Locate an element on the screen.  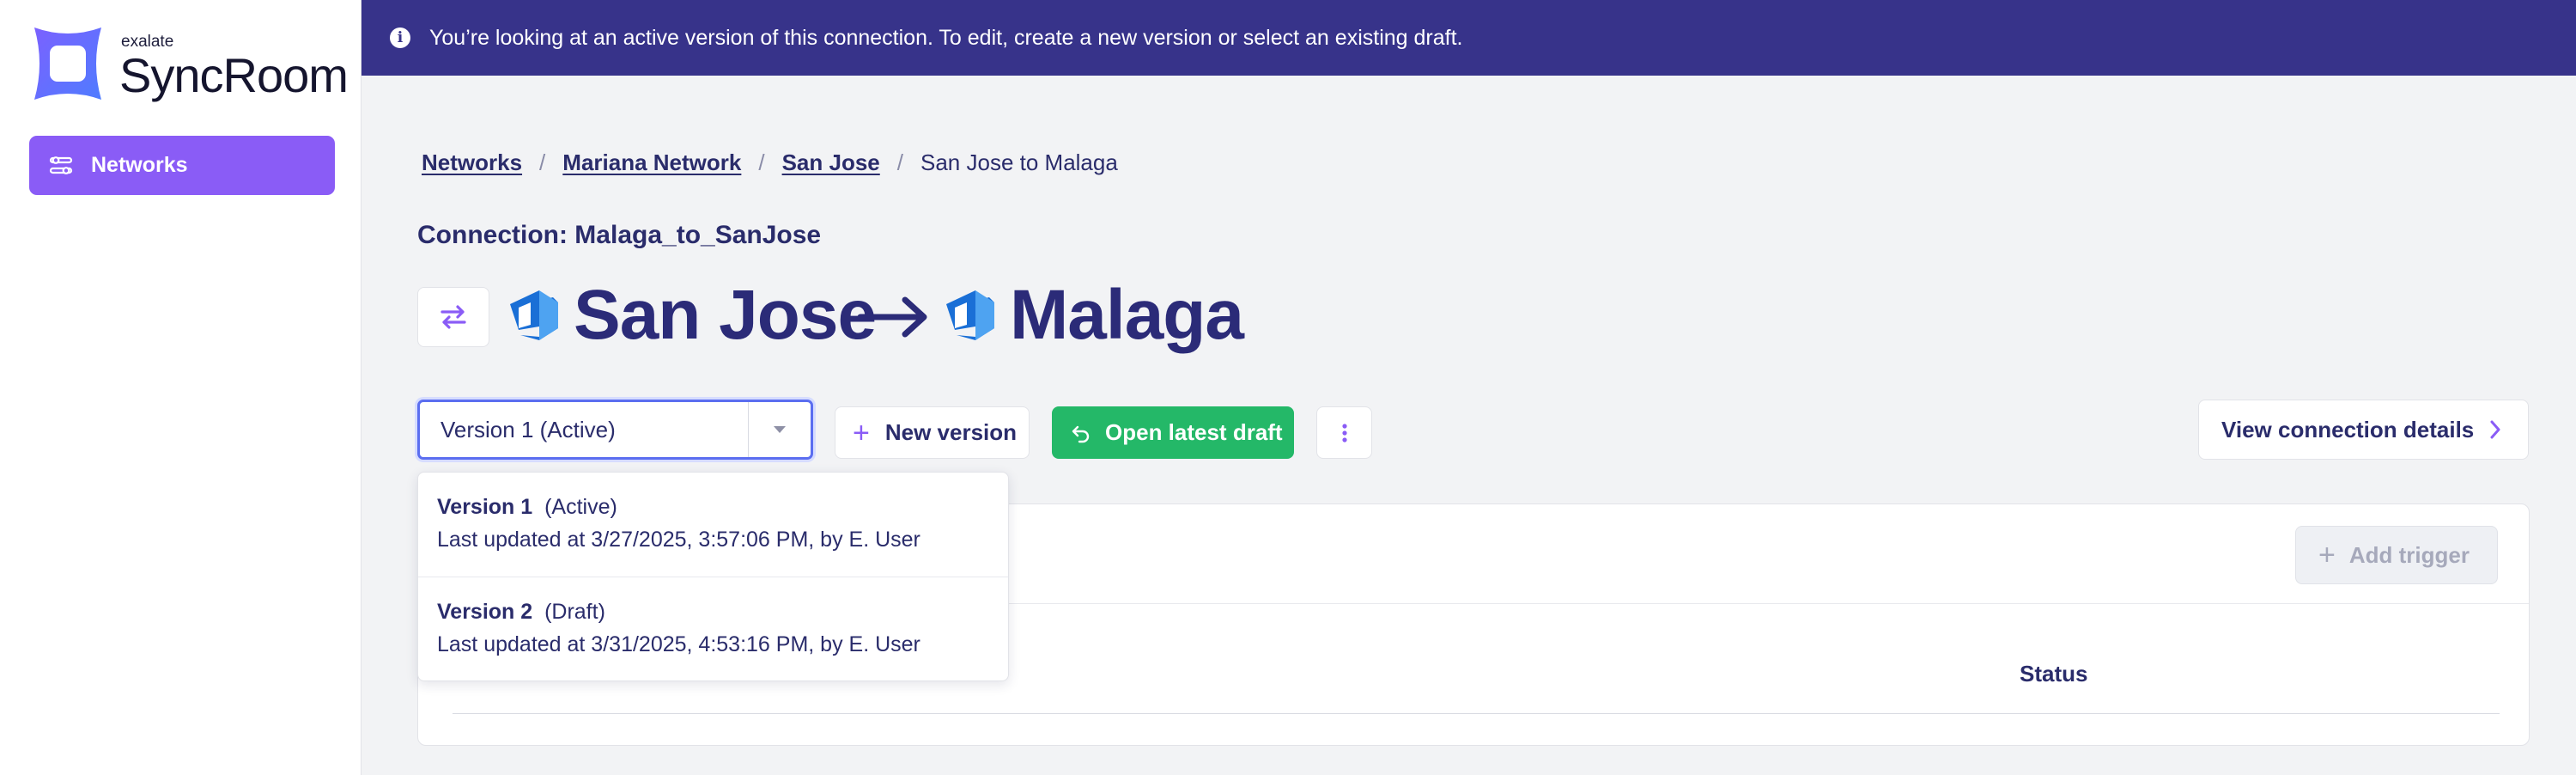
target-title: Malaga is located at coordinates (1127, 315).